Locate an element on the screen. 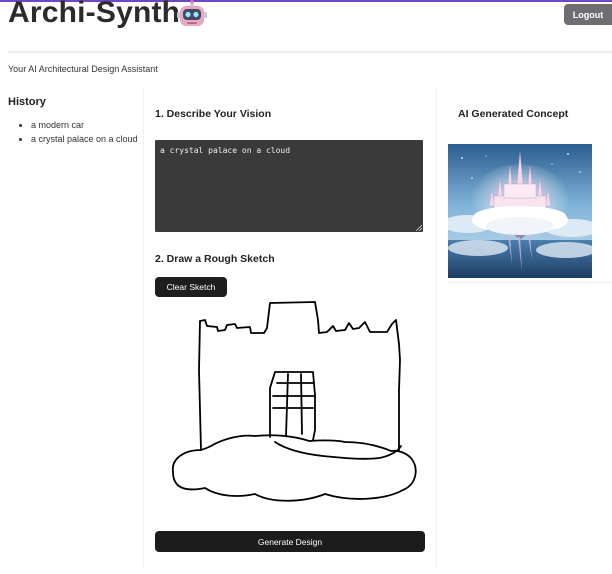  robot-icon is located at coordinates (192, 13).